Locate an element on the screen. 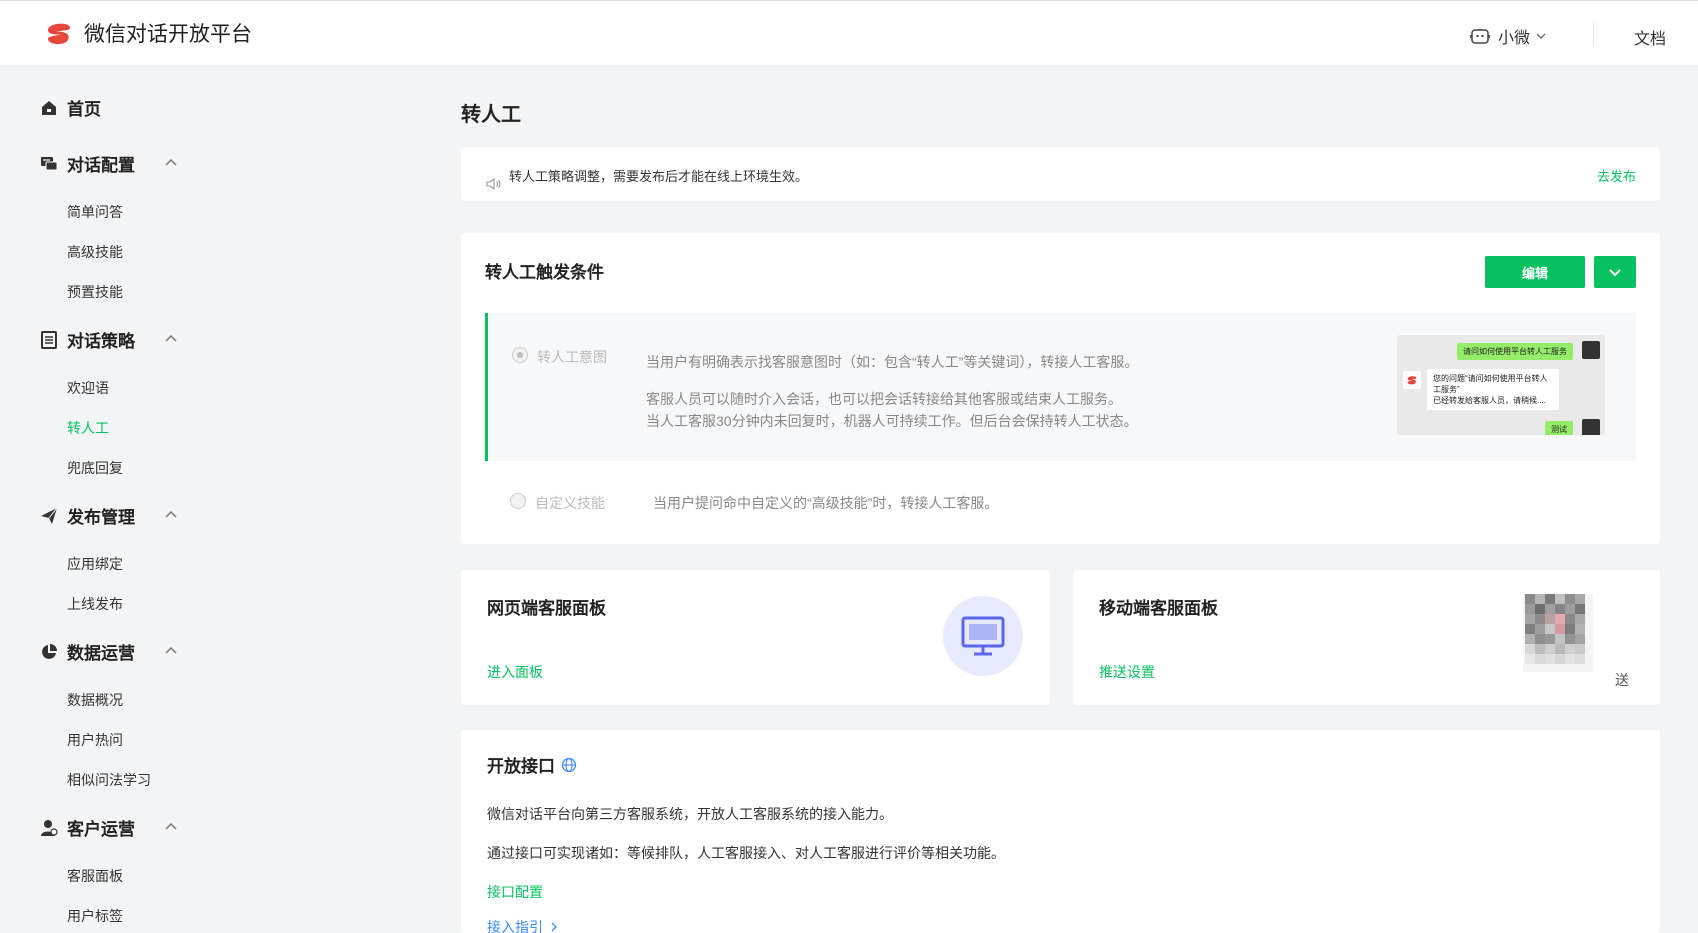 This screenshot has height=933, width=1698. top-bar: 微信对话开放平台 小微 文档 is located at coordinates (849, 32).